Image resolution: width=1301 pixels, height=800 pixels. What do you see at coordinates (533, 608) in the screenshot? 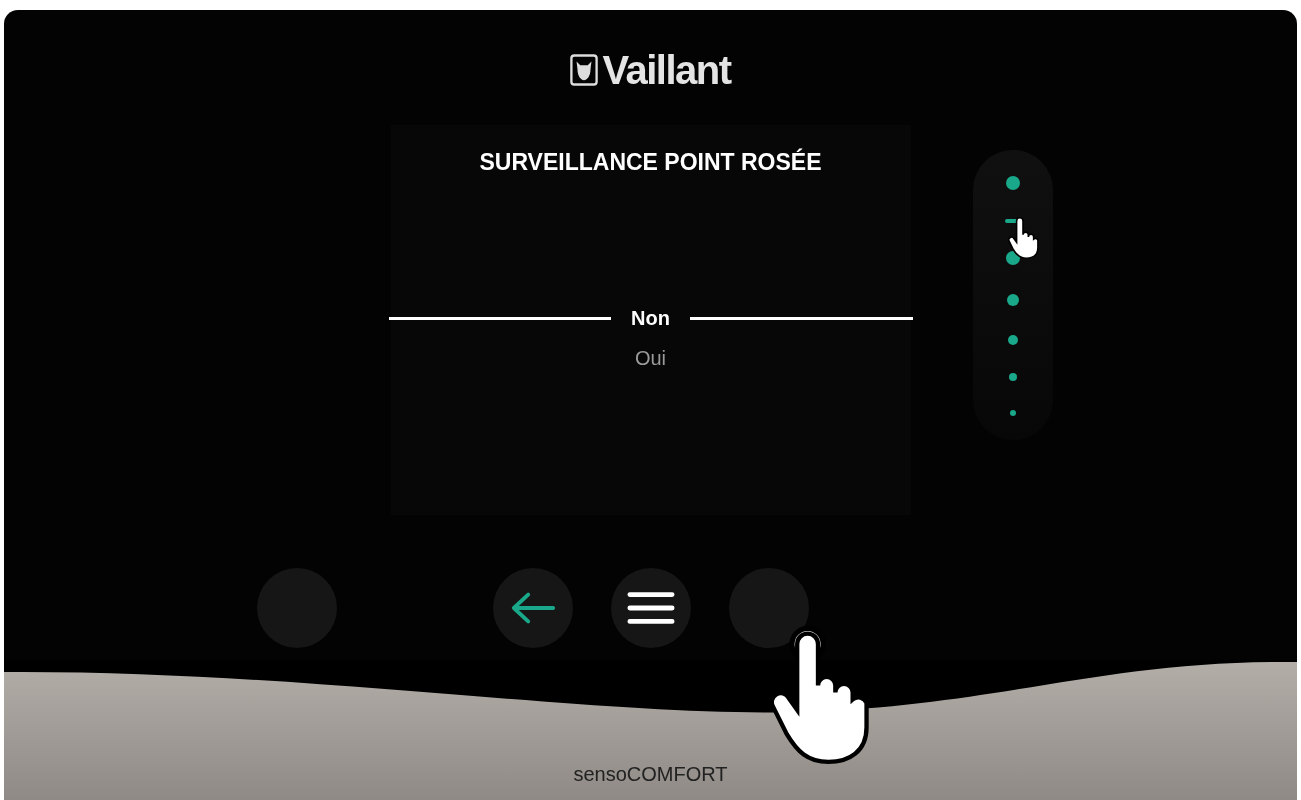
I see `left-arrow-icon` at bounding box center [533, 608].